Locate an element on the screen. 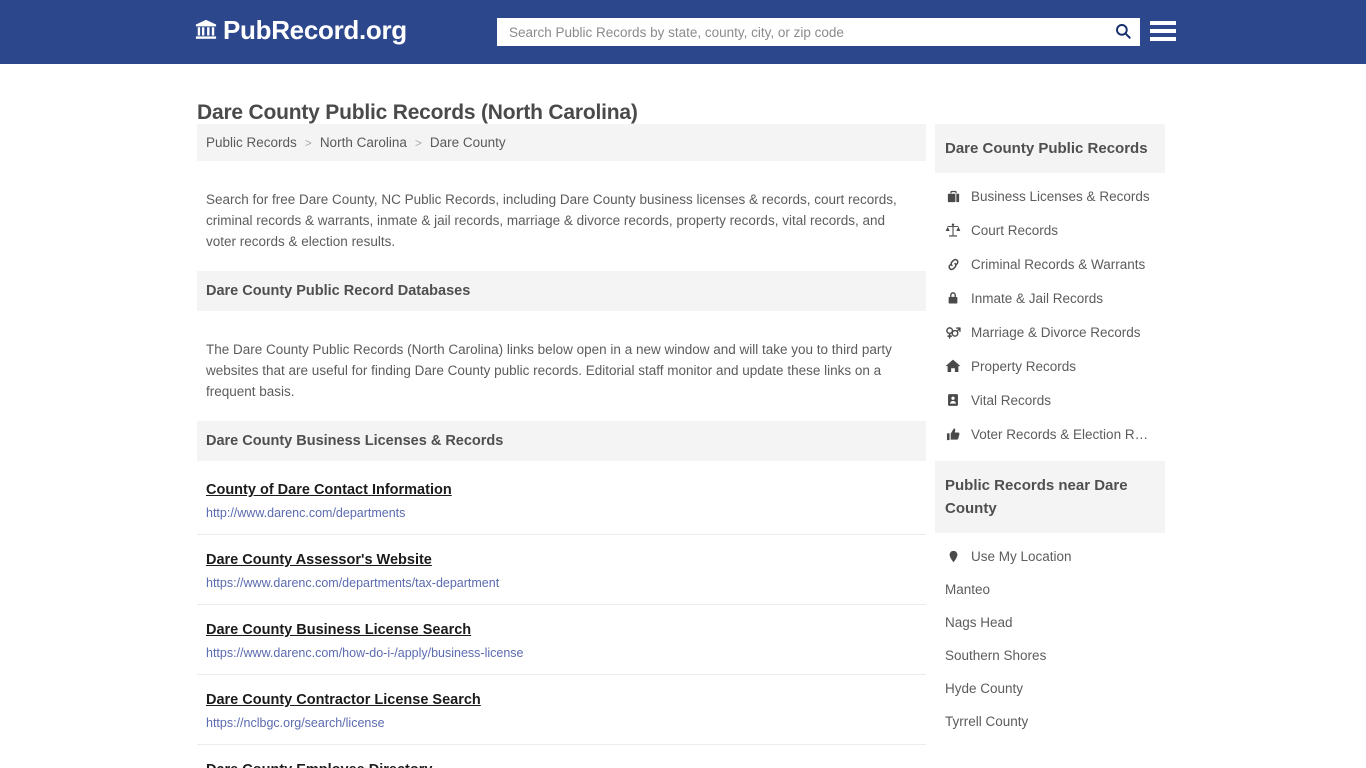 This screenshot has height=768, width=1366. section-heading-business-licenses: Dare County Business Licenses & Records is located at coordinates (561, 441).